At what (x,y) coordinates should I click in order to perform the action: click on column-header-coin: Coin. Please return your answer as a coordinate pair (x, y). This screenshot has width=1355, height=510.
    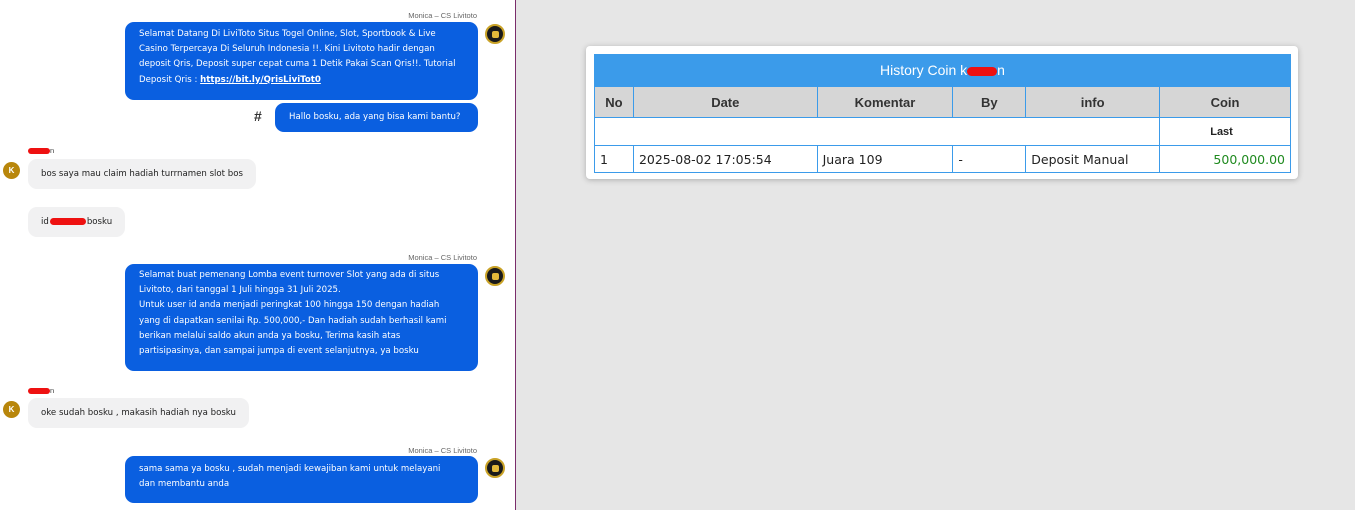
    Looking at the image, I should click on (1225, 102).